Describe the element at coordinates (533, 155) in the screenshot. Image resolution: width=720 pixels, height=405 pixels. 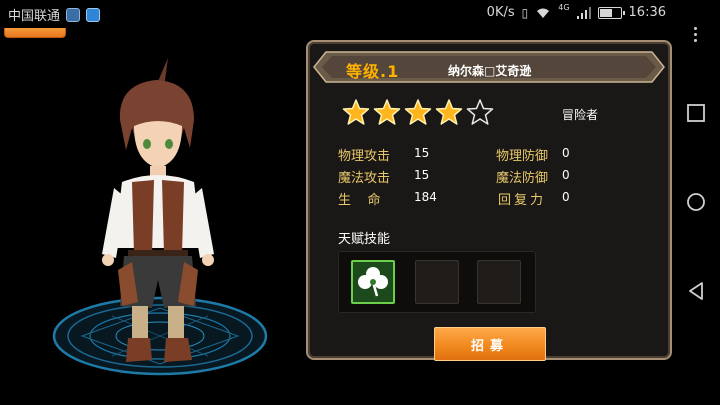
I see `stat-physical-defense: 物理防御 0` at that location.